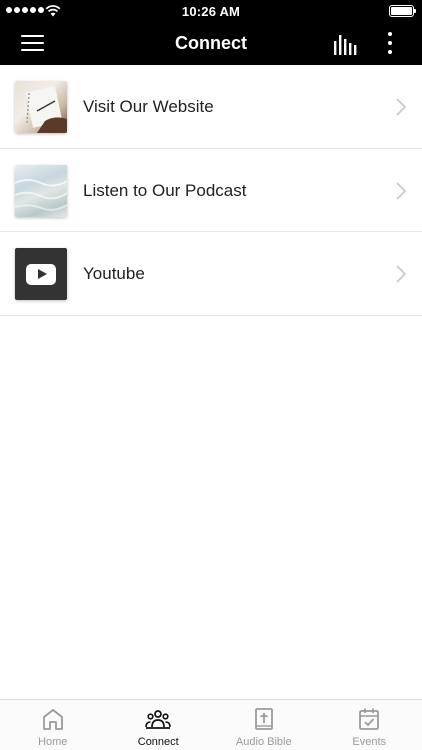 Image resolution: width=422 pixels, height=750 pixels. What do you see at coordinates (165, 190) in the screenshot?
I see `list-item-label: Listen to Our Podcast` at bounding box center [165, 190].